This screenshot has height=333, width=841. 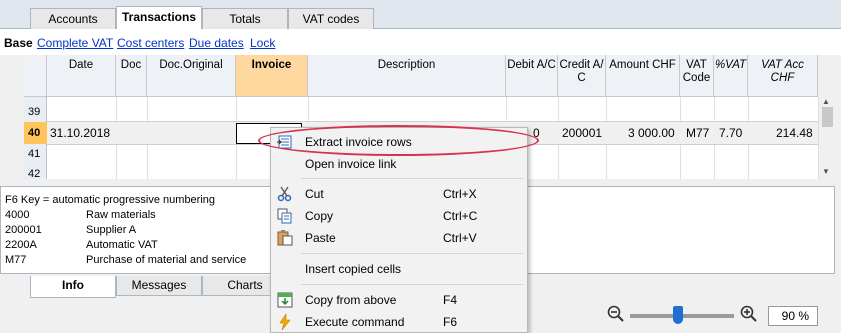 I want to click on info-text: Purchase of material and service, so click(x=166, y=260).